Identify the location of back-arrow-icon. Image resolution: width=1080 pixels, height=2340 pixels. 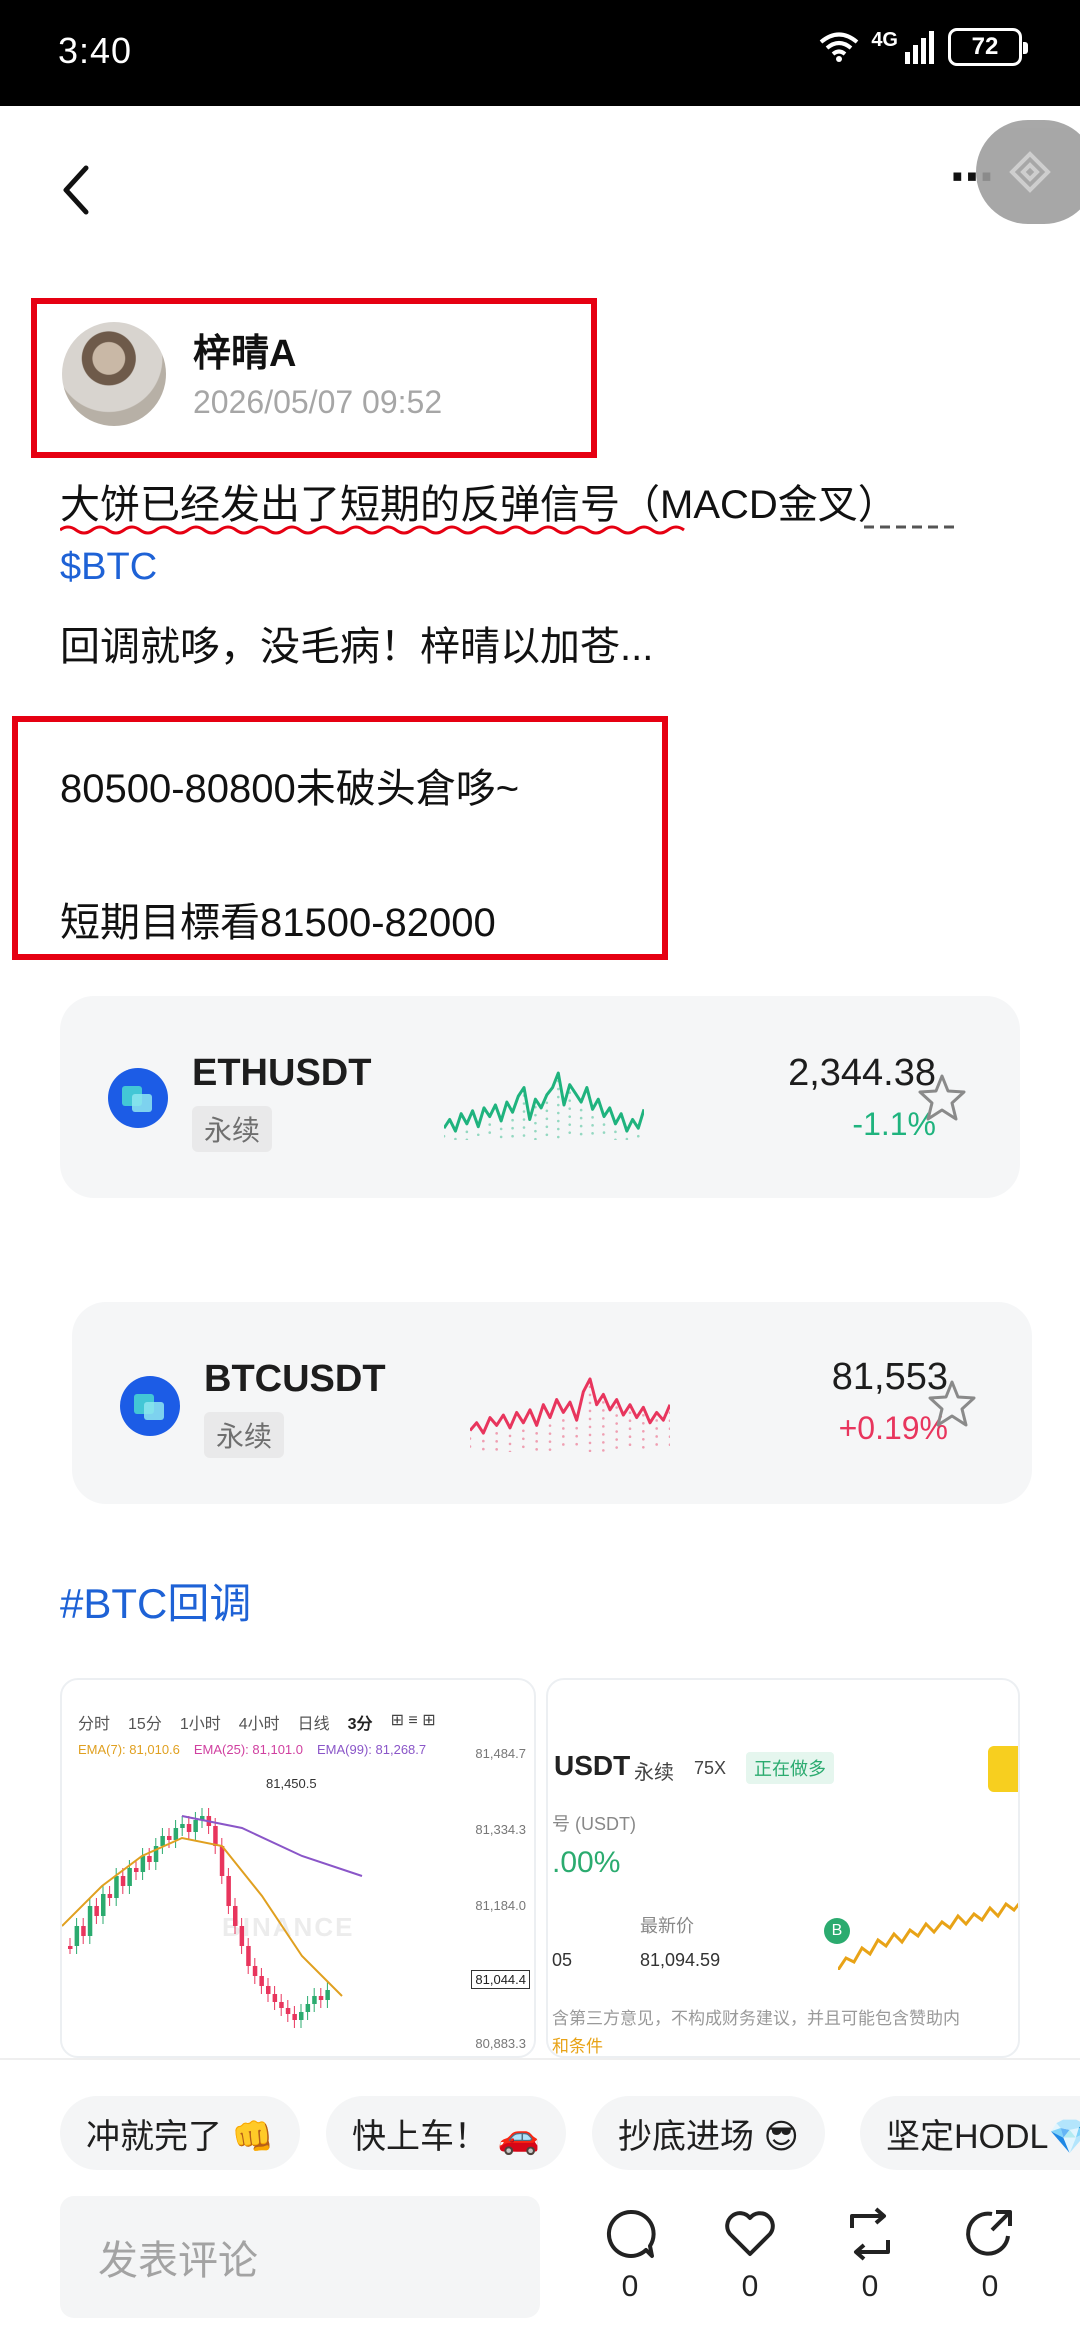
(77, 190).